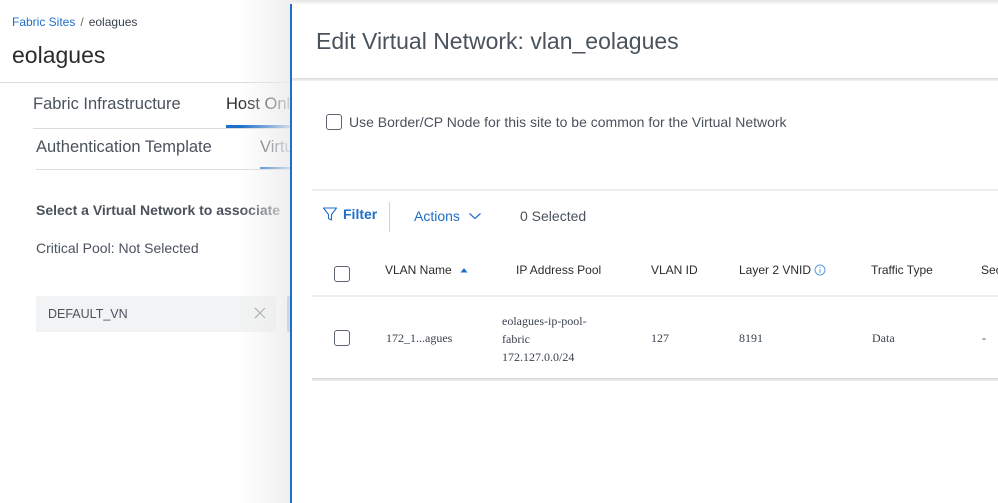 This screenshot has height=503, width=998. What do you see at coordinates (113, 22) in the screenshot?
I see `breadcrumb-current: eolagues` at bounding box center [113, 22].